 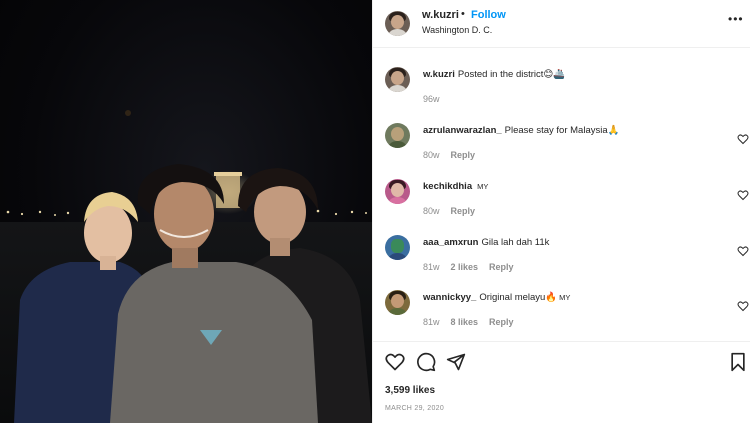 I want to click on share-icon, so click(x=456, y=362).